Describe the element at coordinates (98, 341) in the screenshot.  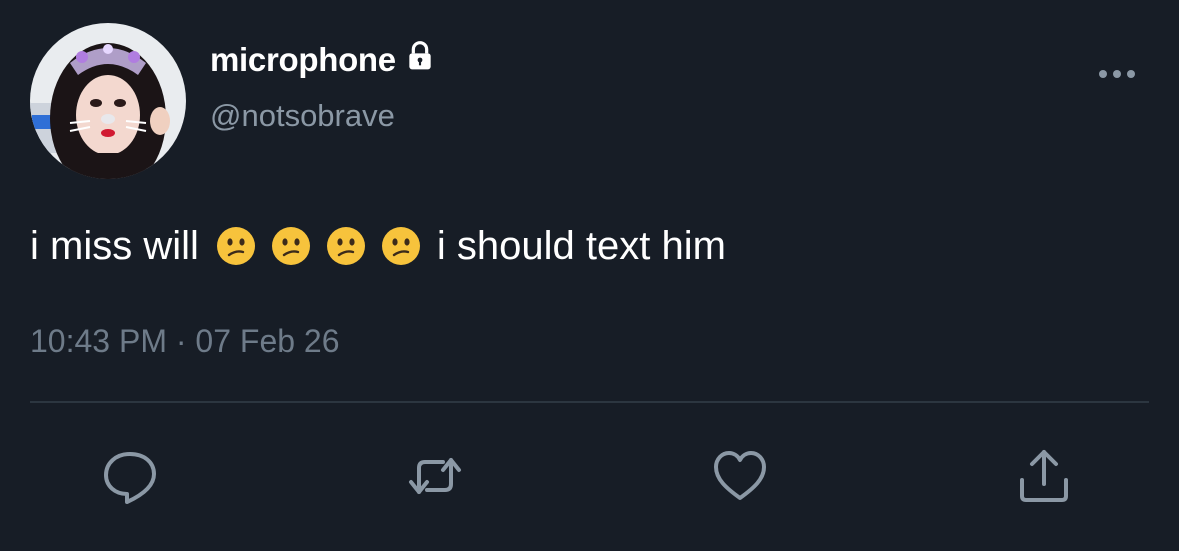
I see `tweet-time: 10:43 PM` at that location.